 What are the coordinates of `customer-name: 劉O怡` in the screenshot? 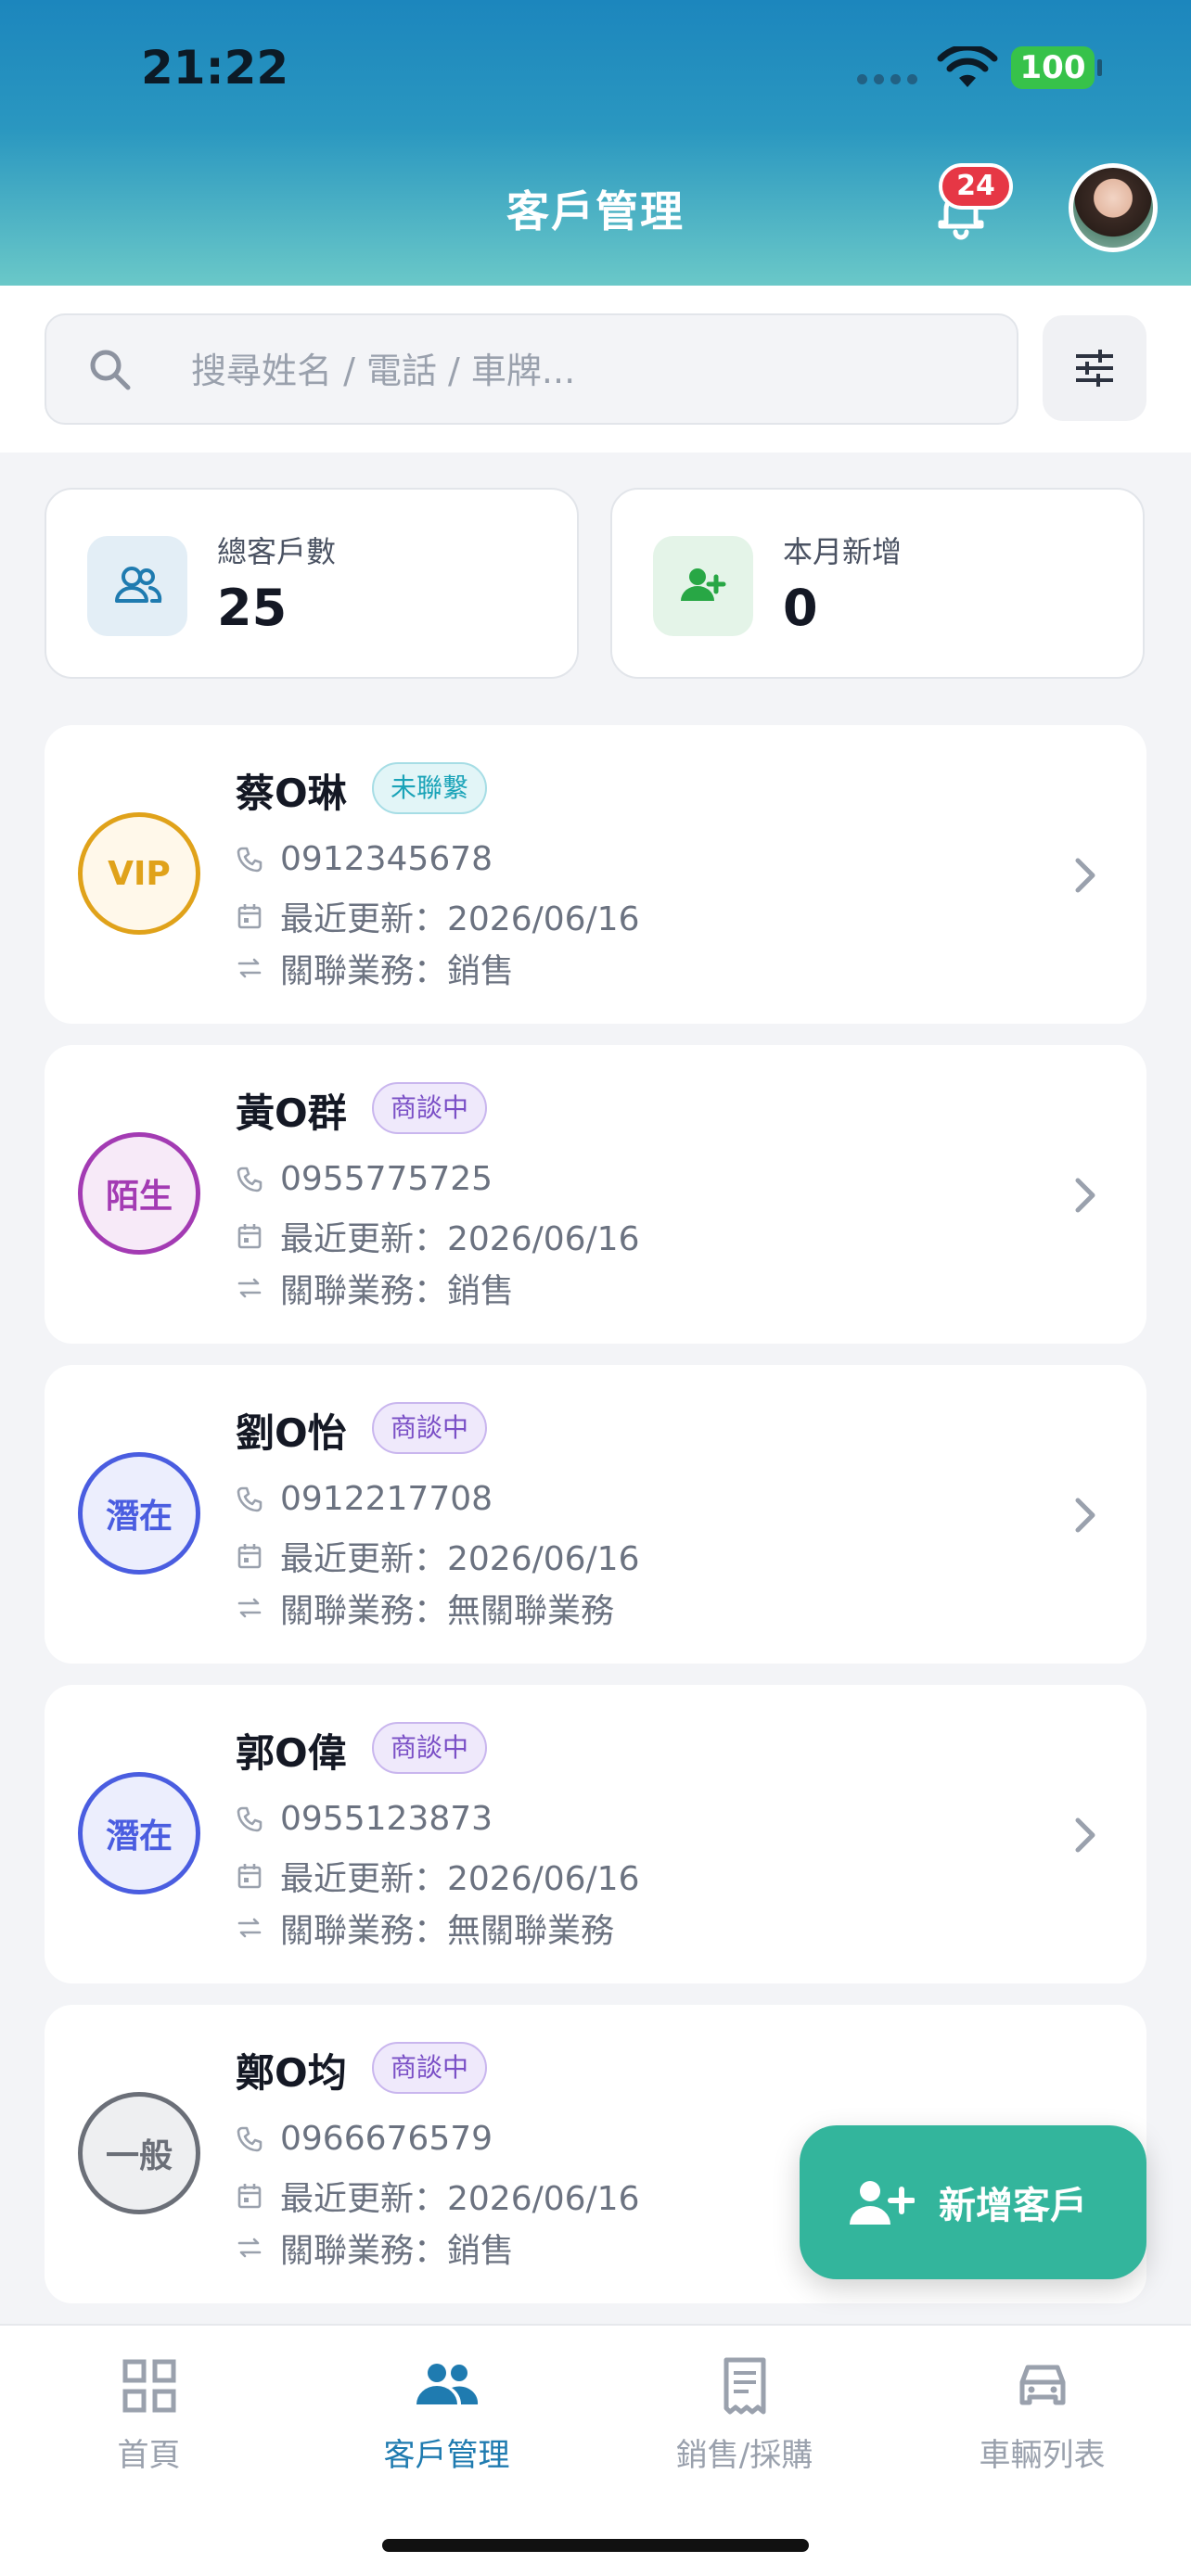 It's located at (291, 1433).